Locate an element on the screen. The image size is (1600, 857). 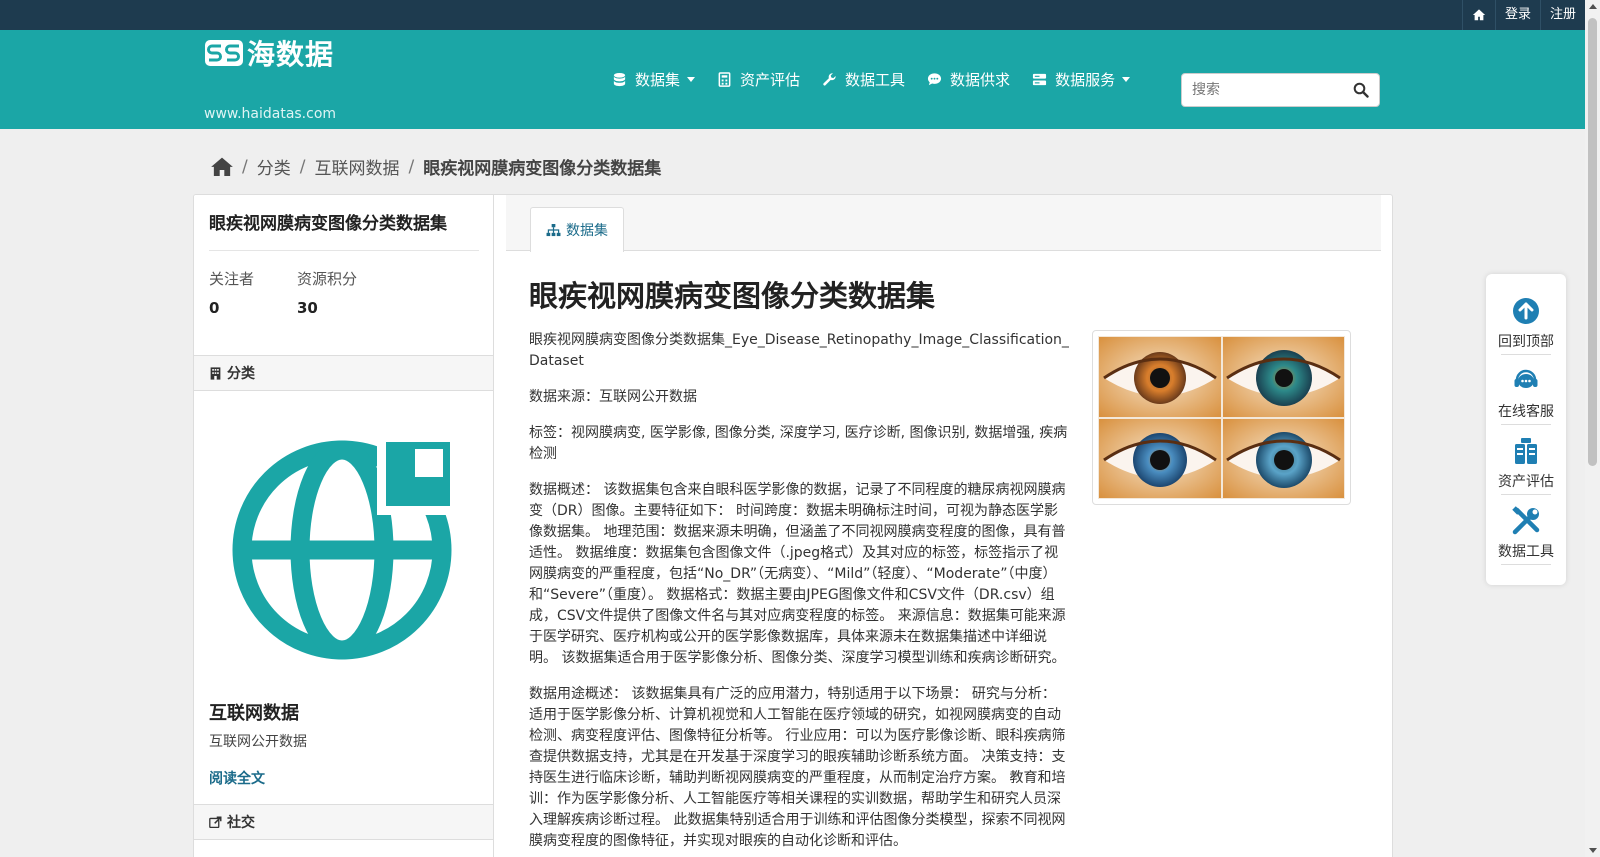
points-label: 资源积分 is located at coordinates (327, 279).